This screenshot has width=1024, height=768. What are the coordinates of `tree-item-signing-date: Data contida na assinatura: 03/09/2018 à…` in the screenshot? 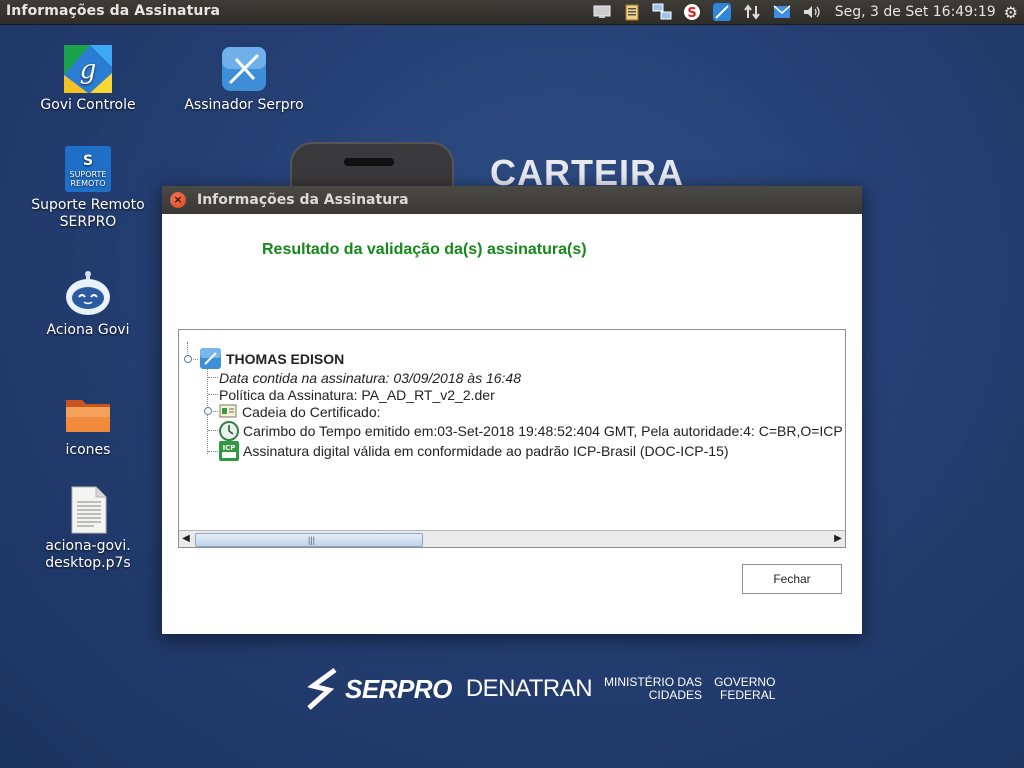 It's located at (370, 378).